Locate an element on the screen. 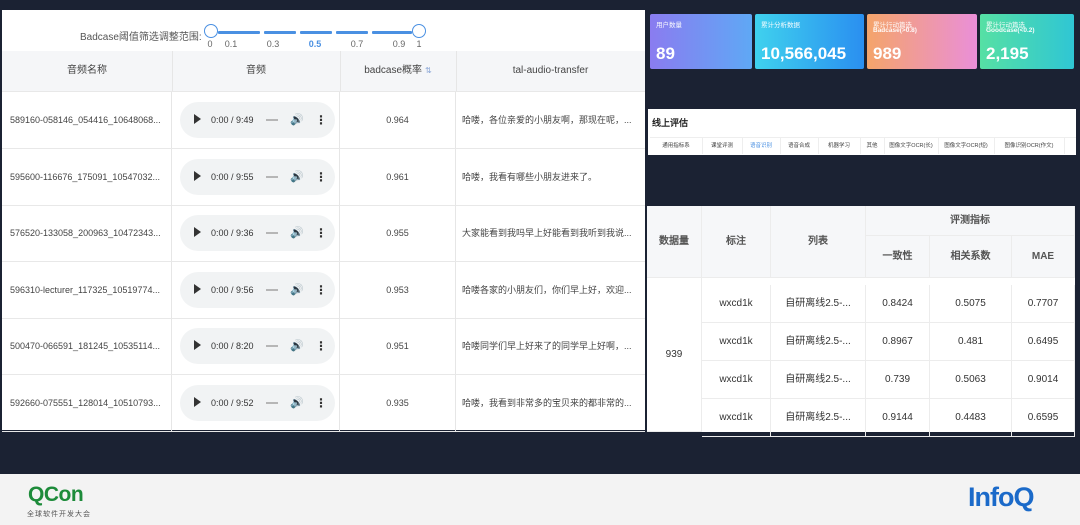 This screenshot has width=1080, height=525. audio-player: 0:00 / 9:36 🔊 ⋮ is located at coordinates (257, 233).